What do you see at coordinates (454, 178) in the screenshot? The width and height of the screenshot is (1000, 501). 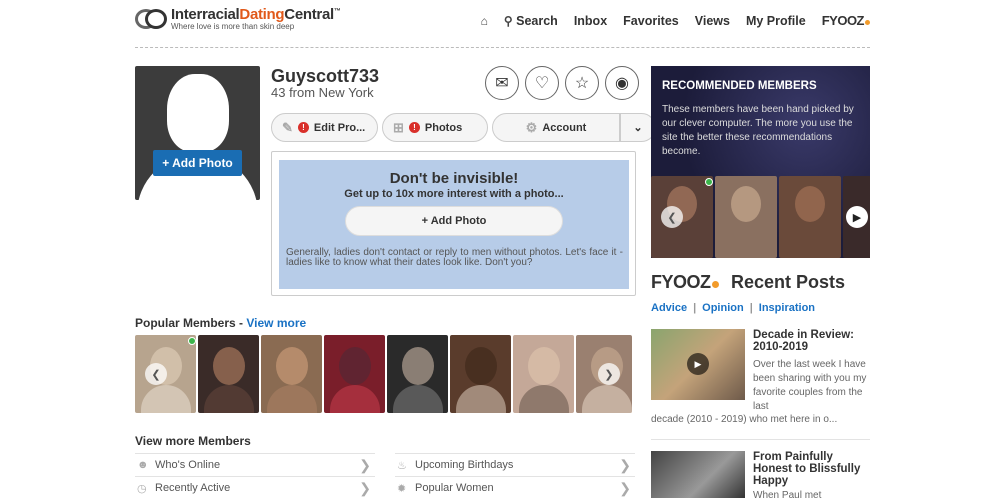 I see `invisible-title: Don't be invisible!` at bounding box center [454, 178].